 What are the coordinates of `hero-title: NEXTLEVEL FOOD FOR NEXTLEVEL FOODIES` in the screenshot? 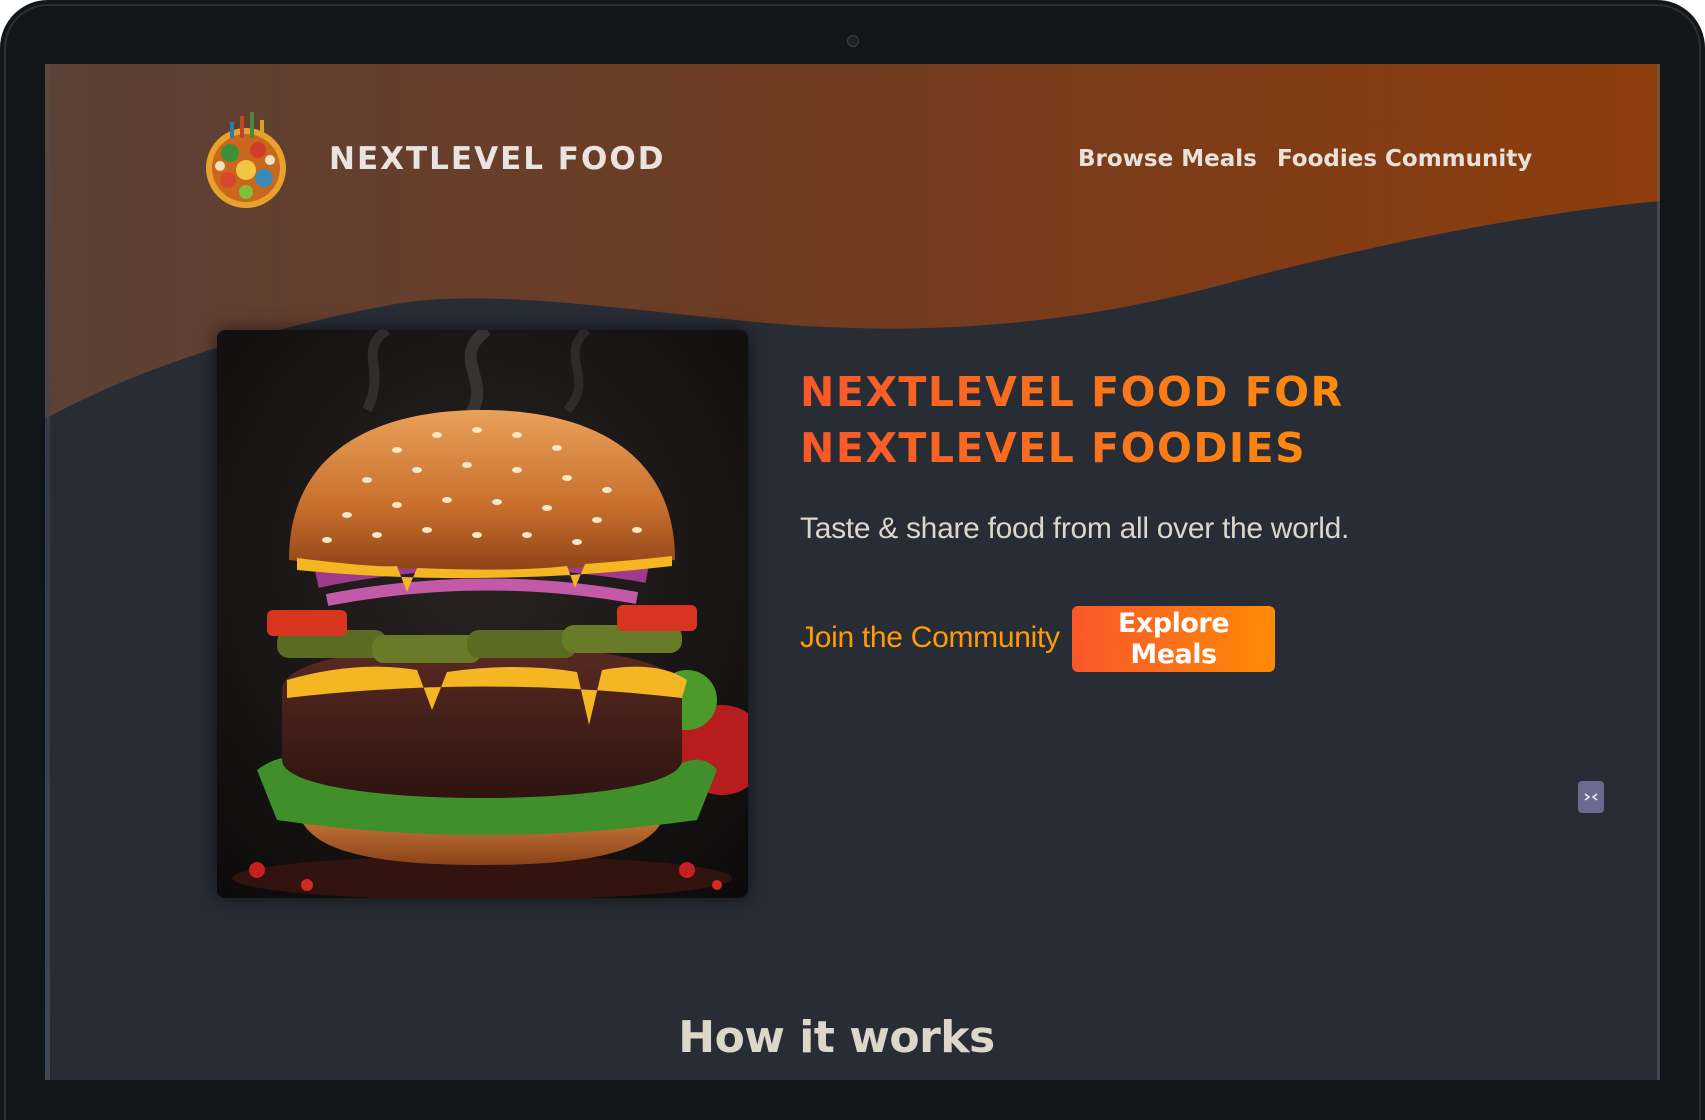 It's located at (1150, 420).